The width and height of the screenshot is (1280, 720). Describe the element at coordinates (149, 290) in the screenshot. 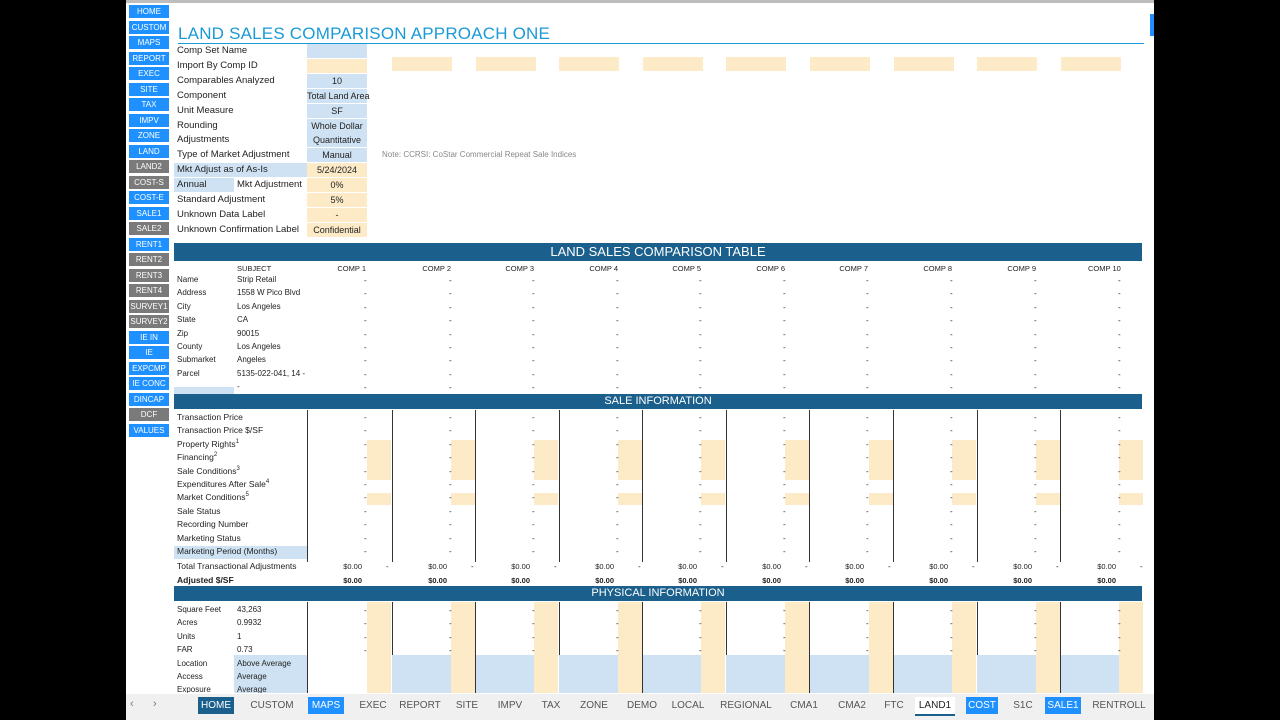

I see `sidebar-button-rent4: RENT4` at that location.